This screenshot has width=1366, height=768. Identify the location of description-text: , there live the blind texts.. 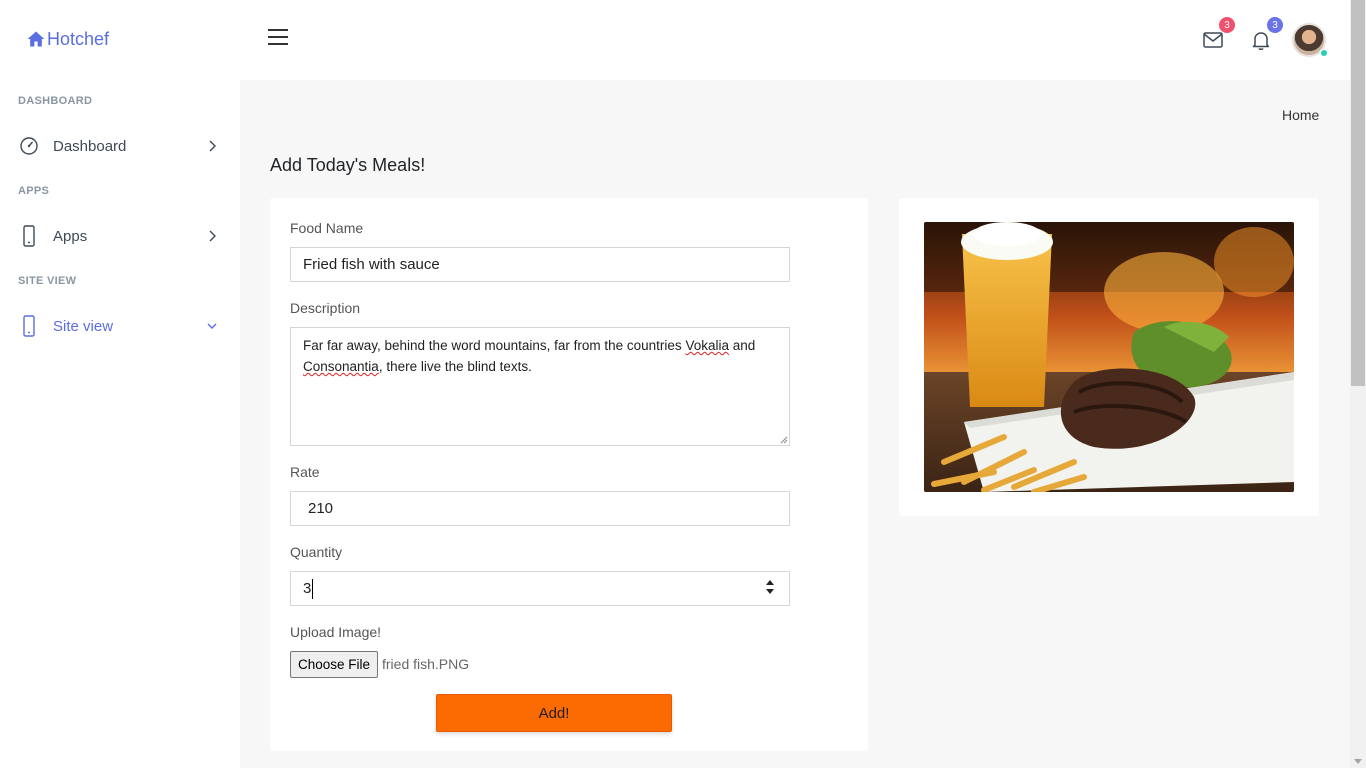
(455, 366).